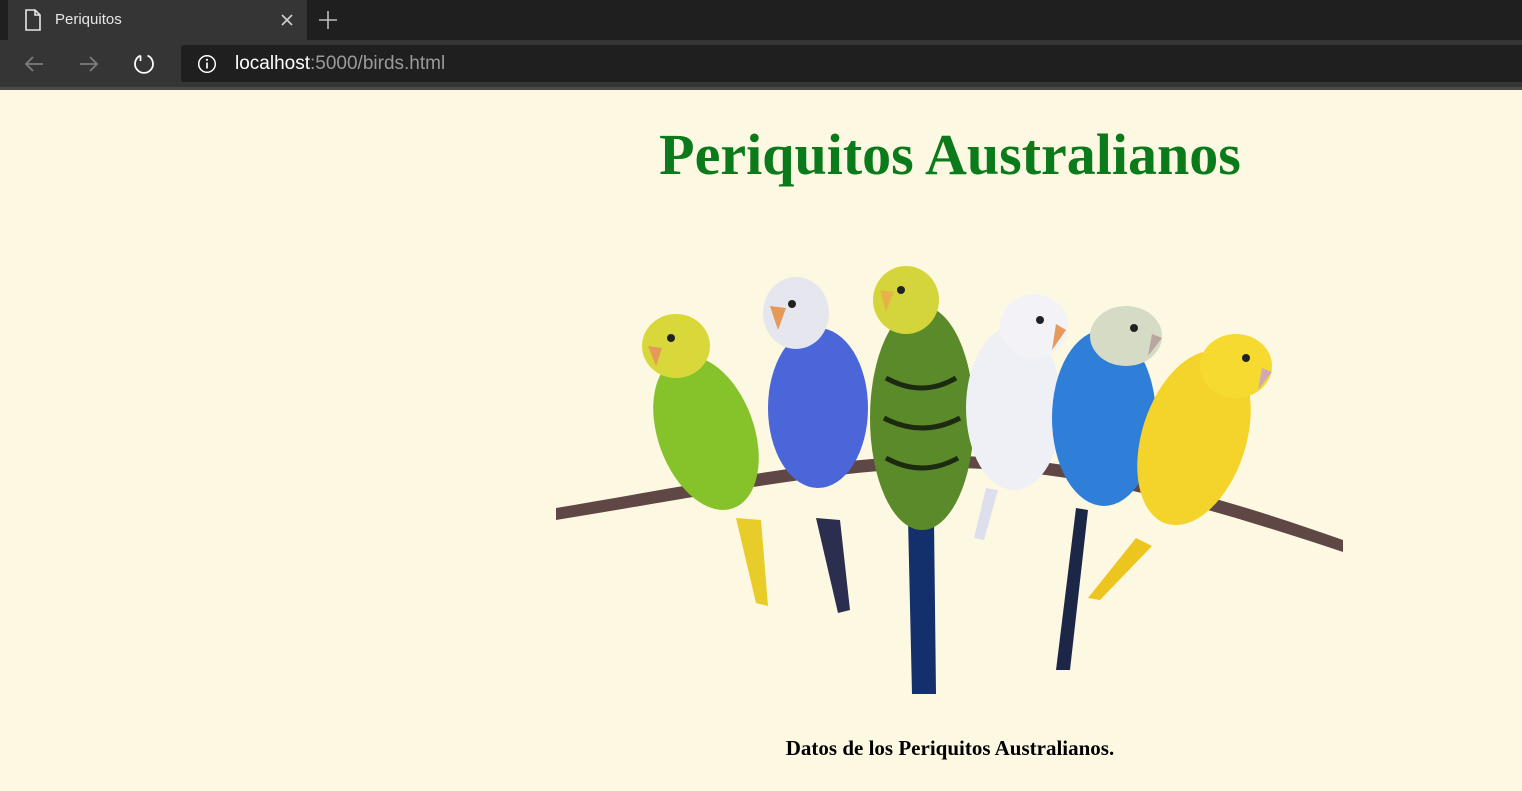 The width and height of the screenshot is (1522, 791). Describe the element at coordinates (207, 64) in the screenshot. I see `info-icon` at that location.